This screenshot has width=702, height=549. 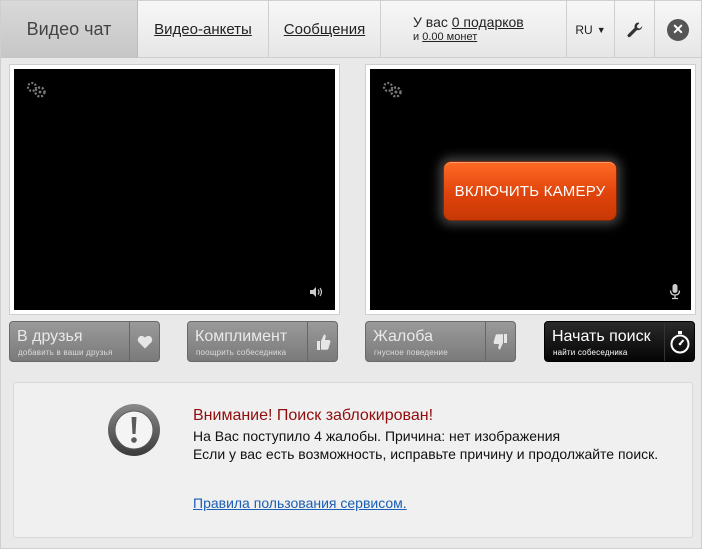 I want to click on service-rules-link: Правила пользования сервисом., so click(x=300, y=503).